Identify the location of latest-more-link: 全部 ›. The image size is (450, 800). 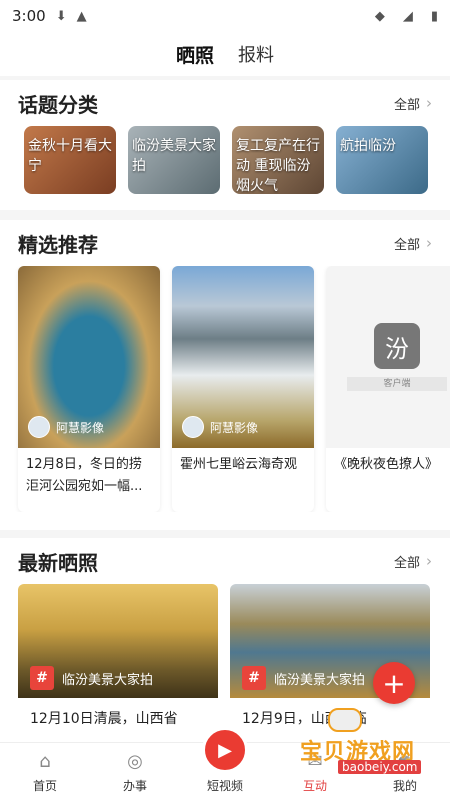
(413, 561).